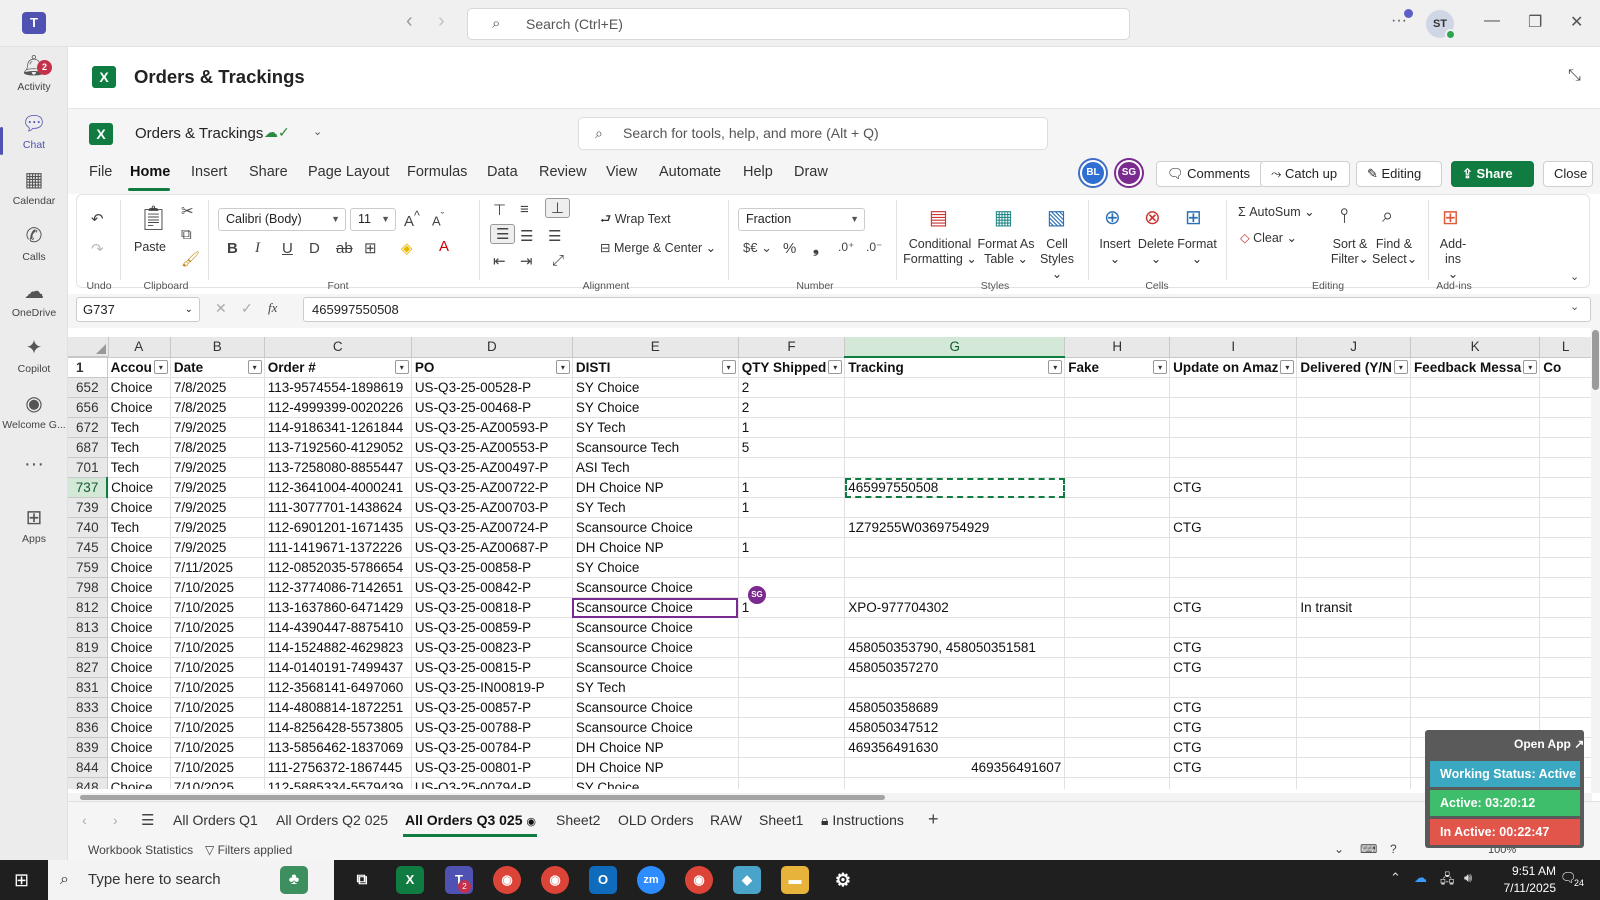 The image size is (1600, 900). What do you see at coordinates (1399, 183) in the screenshot?
I see `editing-mode-button: ✎ Editing ⌄` at bounding box center [1399, 183].